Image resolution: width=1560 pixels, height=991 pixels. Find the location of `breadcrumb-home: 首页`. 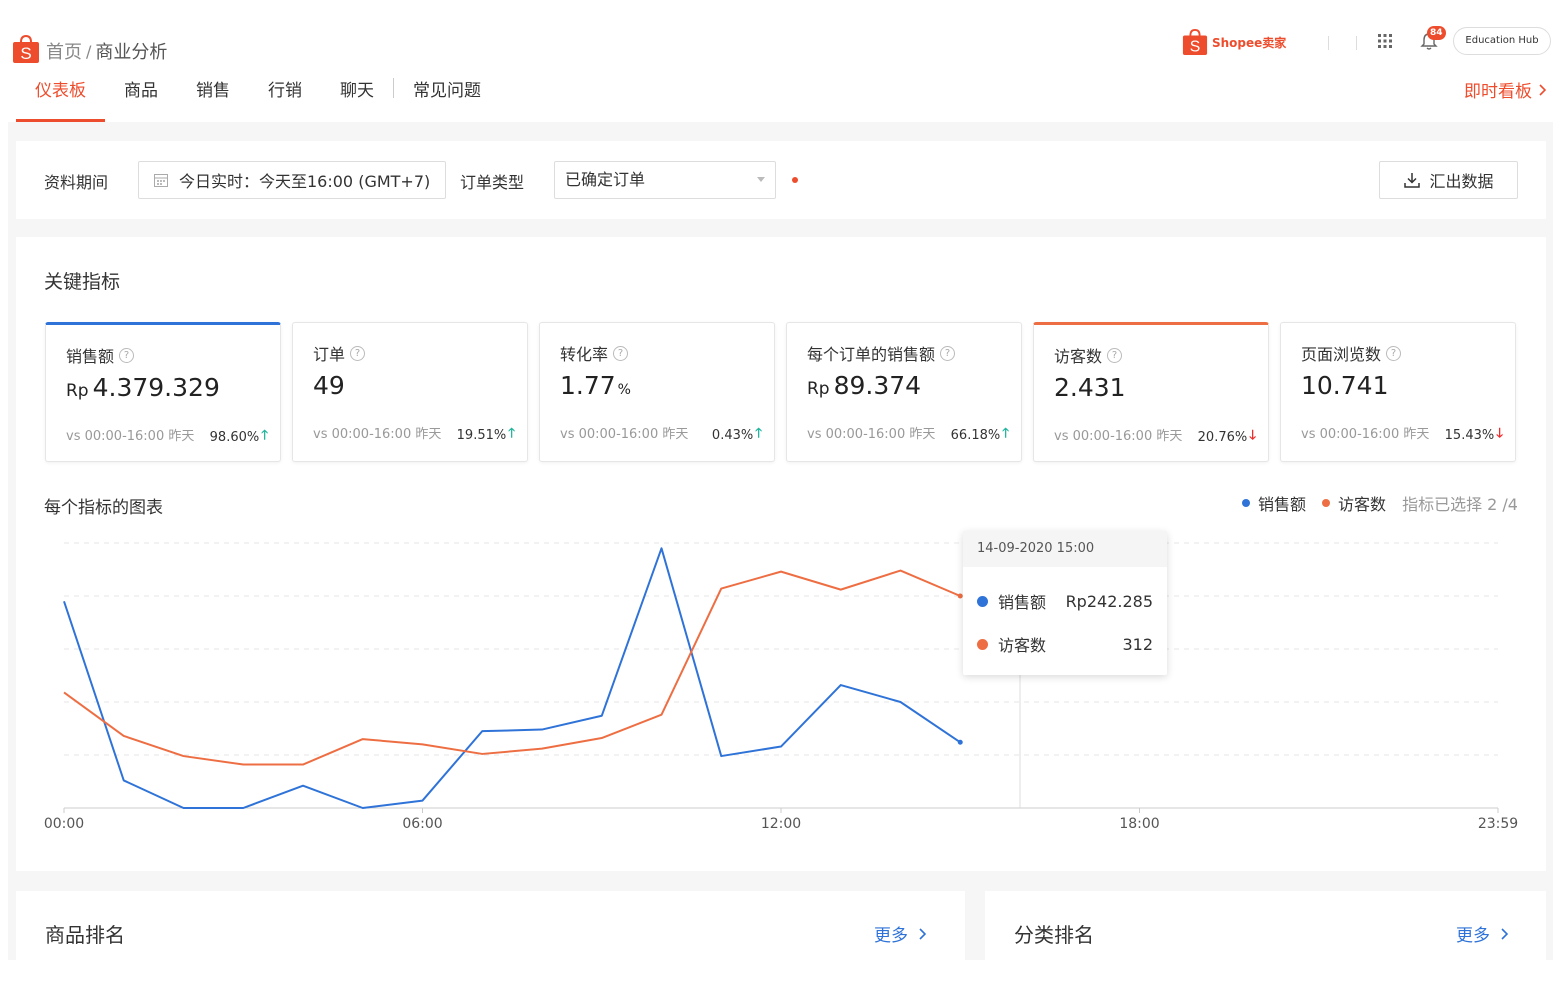

breadcrumb-home: 首页 is located at coordinates (64, 51).